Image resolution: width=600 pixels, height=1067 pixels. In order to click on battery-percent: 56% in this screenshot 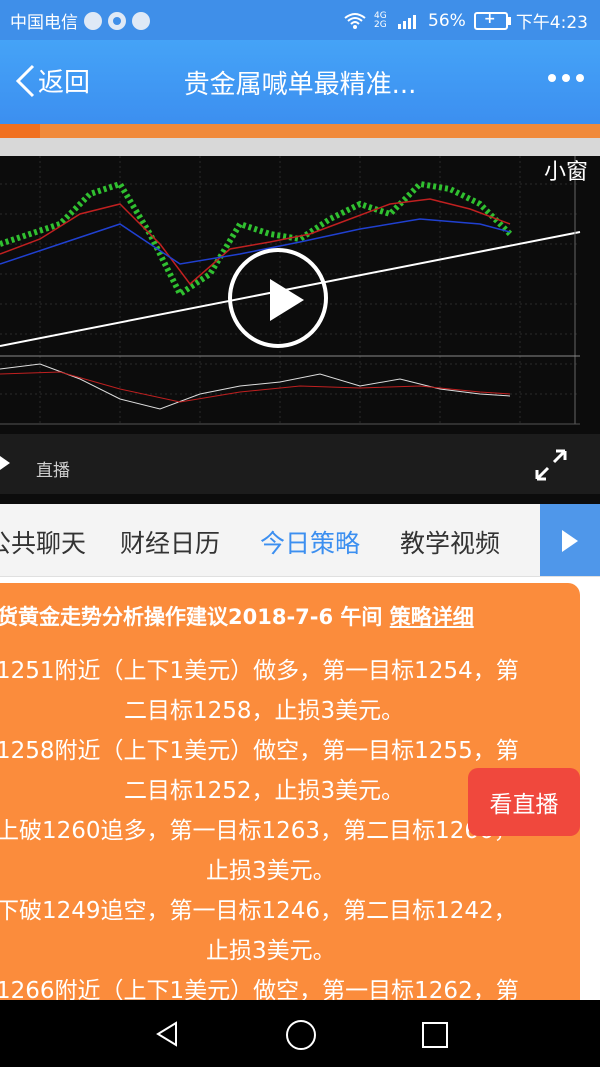, I will do `click(447, 20)`.